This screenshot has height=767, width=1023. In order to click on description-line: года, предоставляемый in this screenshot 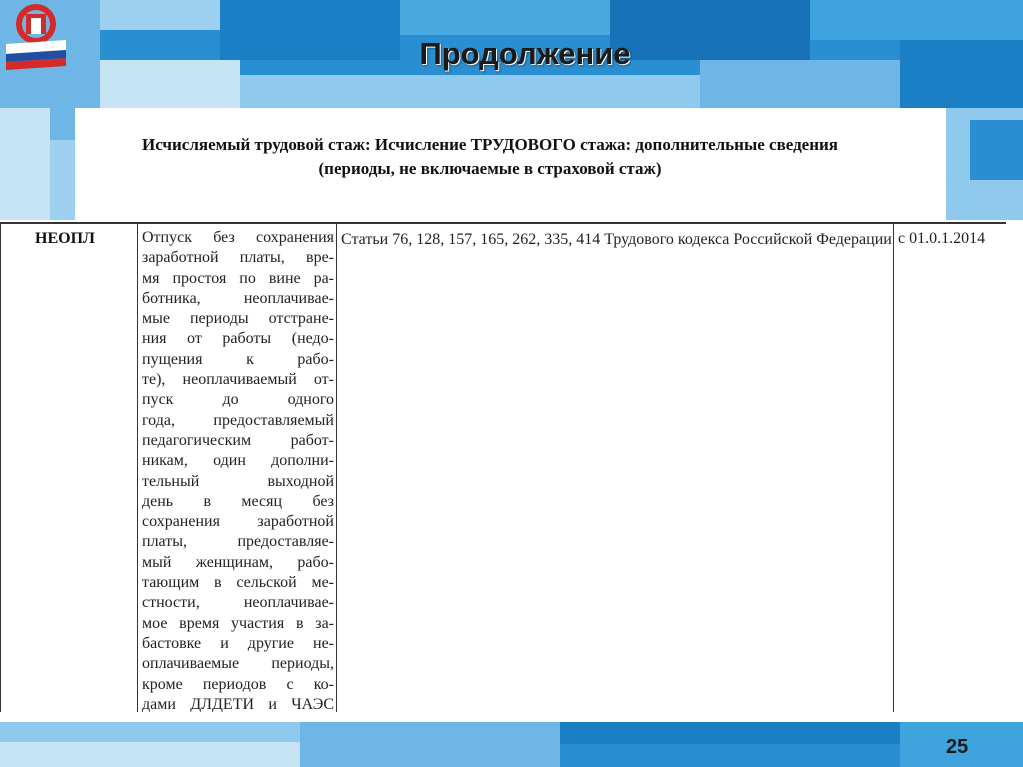, I will do `click(238, 420)`.